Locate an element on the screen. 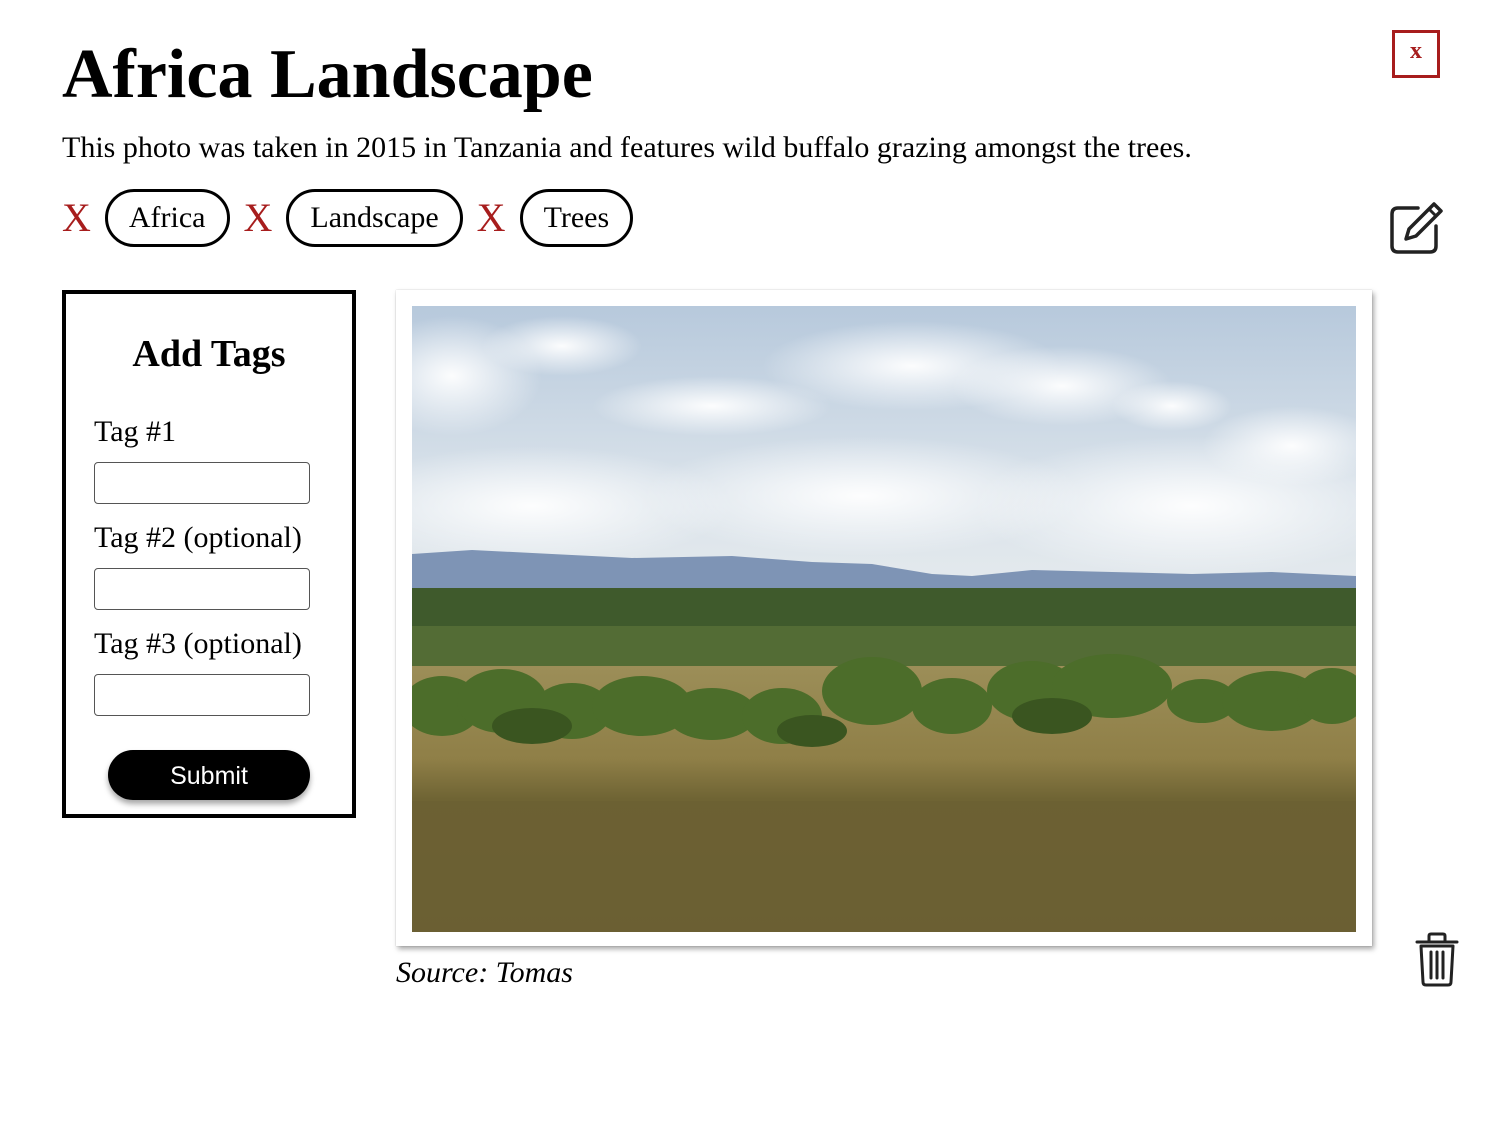  remove-tag-africa-button: X is located at coordinates (76, 218).